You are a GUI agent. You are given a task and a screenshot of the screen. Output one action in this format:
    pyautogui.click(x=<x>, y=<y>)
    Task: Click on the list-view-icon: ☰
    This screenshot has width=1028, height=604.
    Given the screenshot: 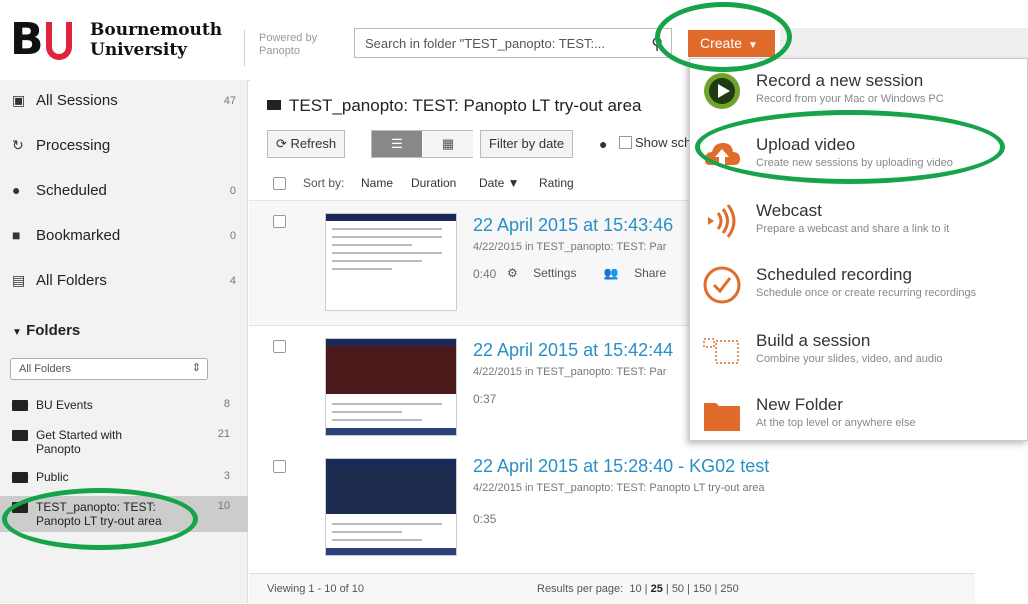 What is the action you would take?
    pyautogui.click(x=397, y=143)
    